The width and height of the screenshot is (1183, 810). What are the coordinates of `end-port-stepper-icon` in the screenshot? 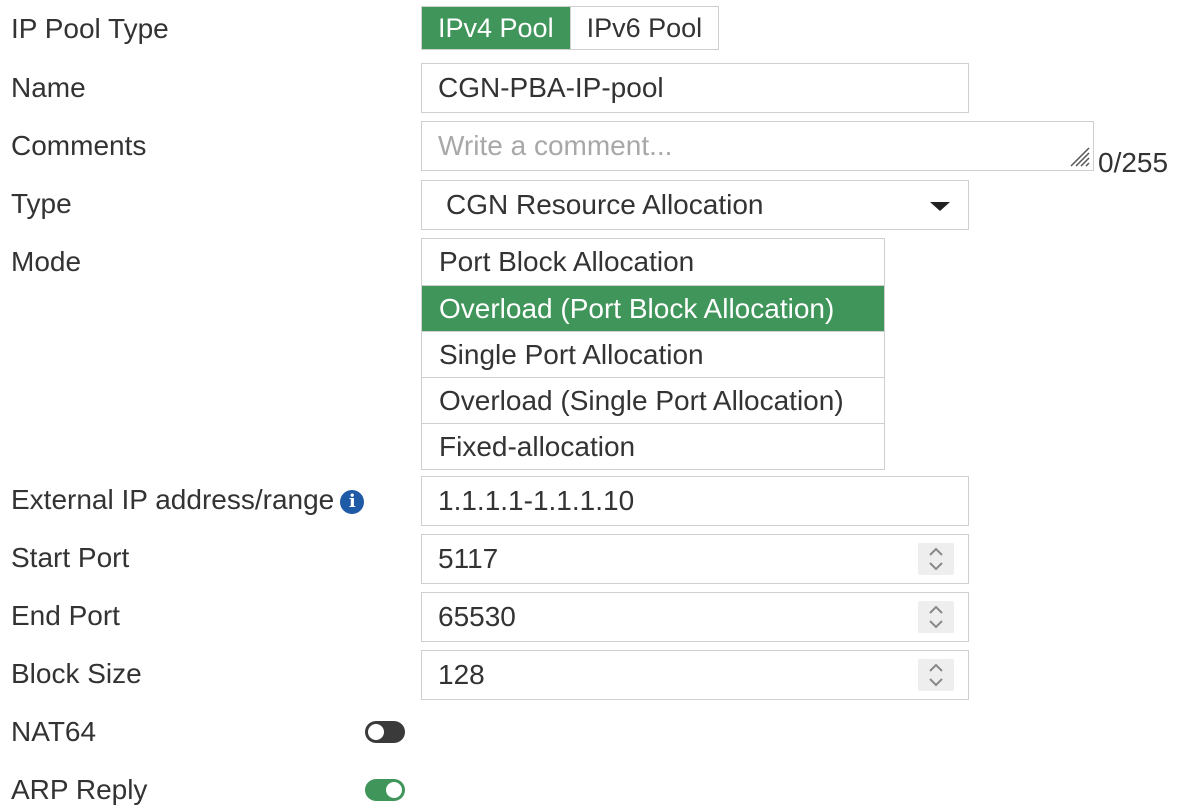 It's located at (936, 617).